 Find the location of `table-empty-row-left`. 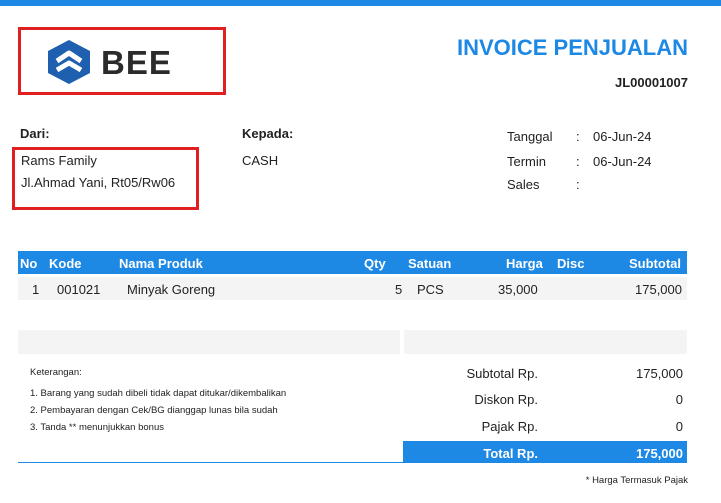

table-empty-row-left is located at coordinates (209, 342).